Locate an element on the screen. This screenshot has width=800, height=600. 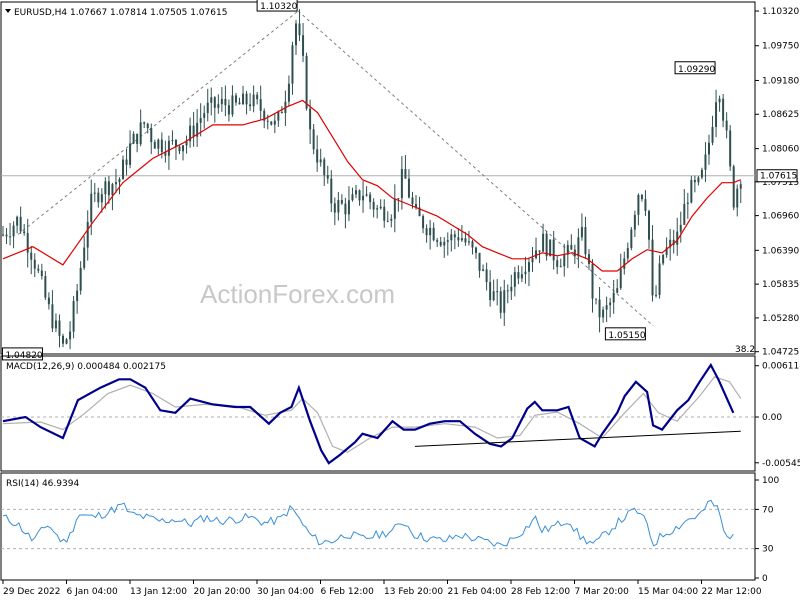
price-tick-label: 1.09750 is located at coordinates (780, 47).